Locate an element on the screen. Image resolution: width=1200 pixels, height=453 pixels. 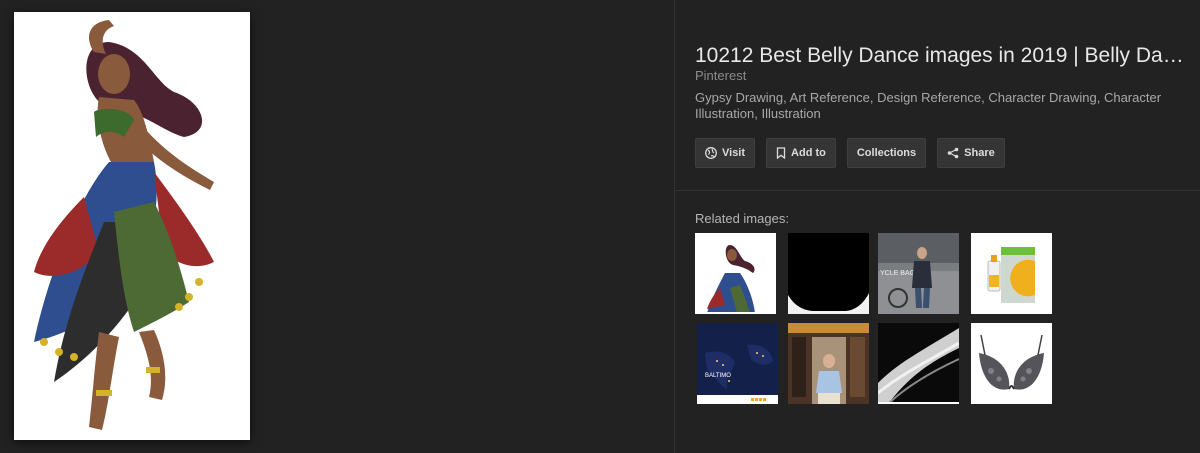
result-source: Pinterest is located at coordinates (721, 75).